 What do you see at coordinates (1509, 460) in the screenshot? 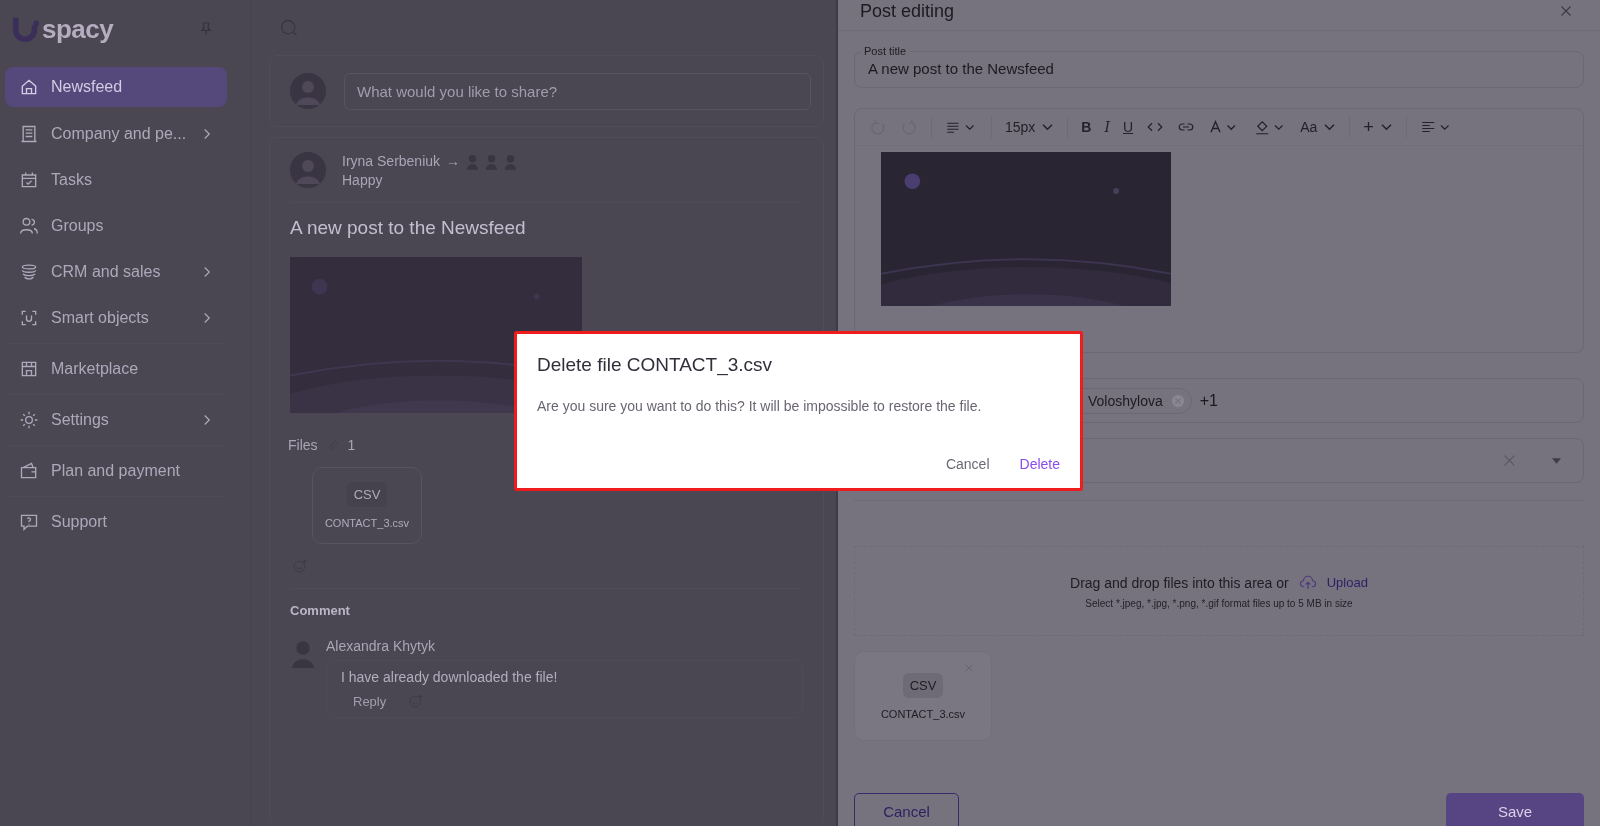
I see `clear-icon` at bounding box center [1509, 460].